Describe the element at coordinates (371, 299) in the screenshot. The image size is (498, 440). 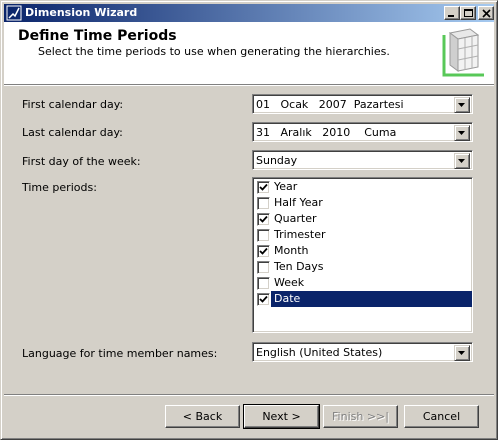
I see `time-period-label: Date` at that location.